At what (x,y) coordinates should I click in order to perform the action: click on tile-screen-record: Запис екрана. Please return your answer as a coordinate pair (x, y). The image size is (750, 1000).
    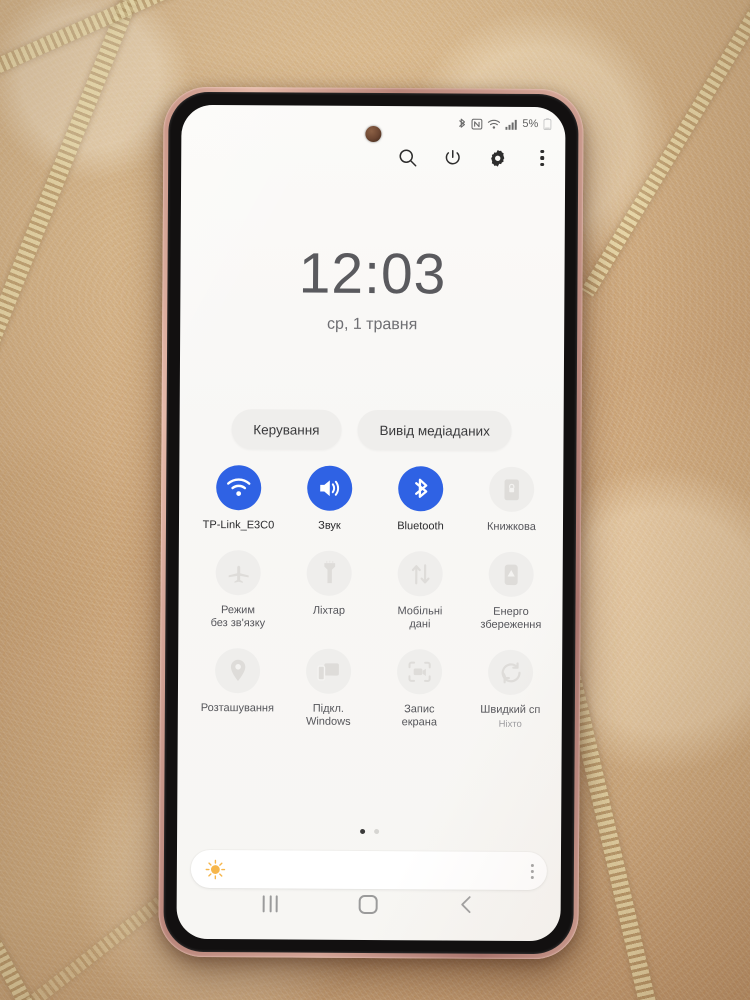
    Looking at the image, I should click on (419, 689).